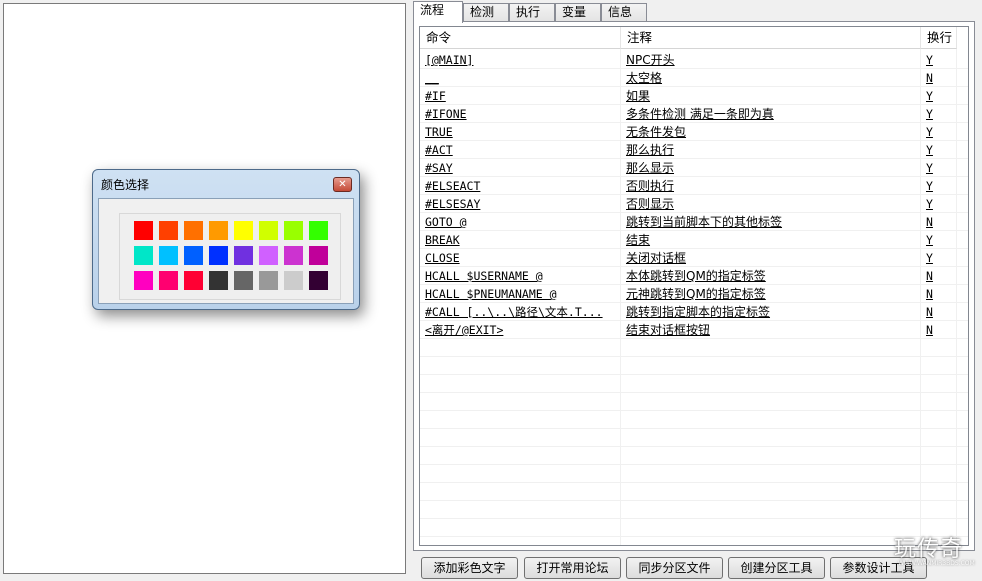 The image size is (982, 581). What do you see at coordinates (435, 96) in the screenshot?
I see `command-cell: #IF` at bounding box center [435, 96].